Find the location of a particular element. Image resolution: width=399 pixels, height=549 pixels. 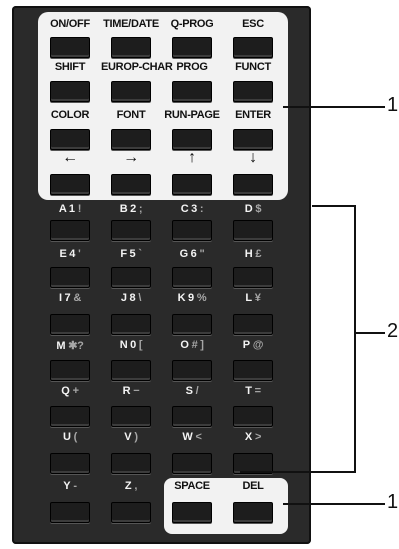

key-alt-symbol: + is located at coordinates (75, 391).